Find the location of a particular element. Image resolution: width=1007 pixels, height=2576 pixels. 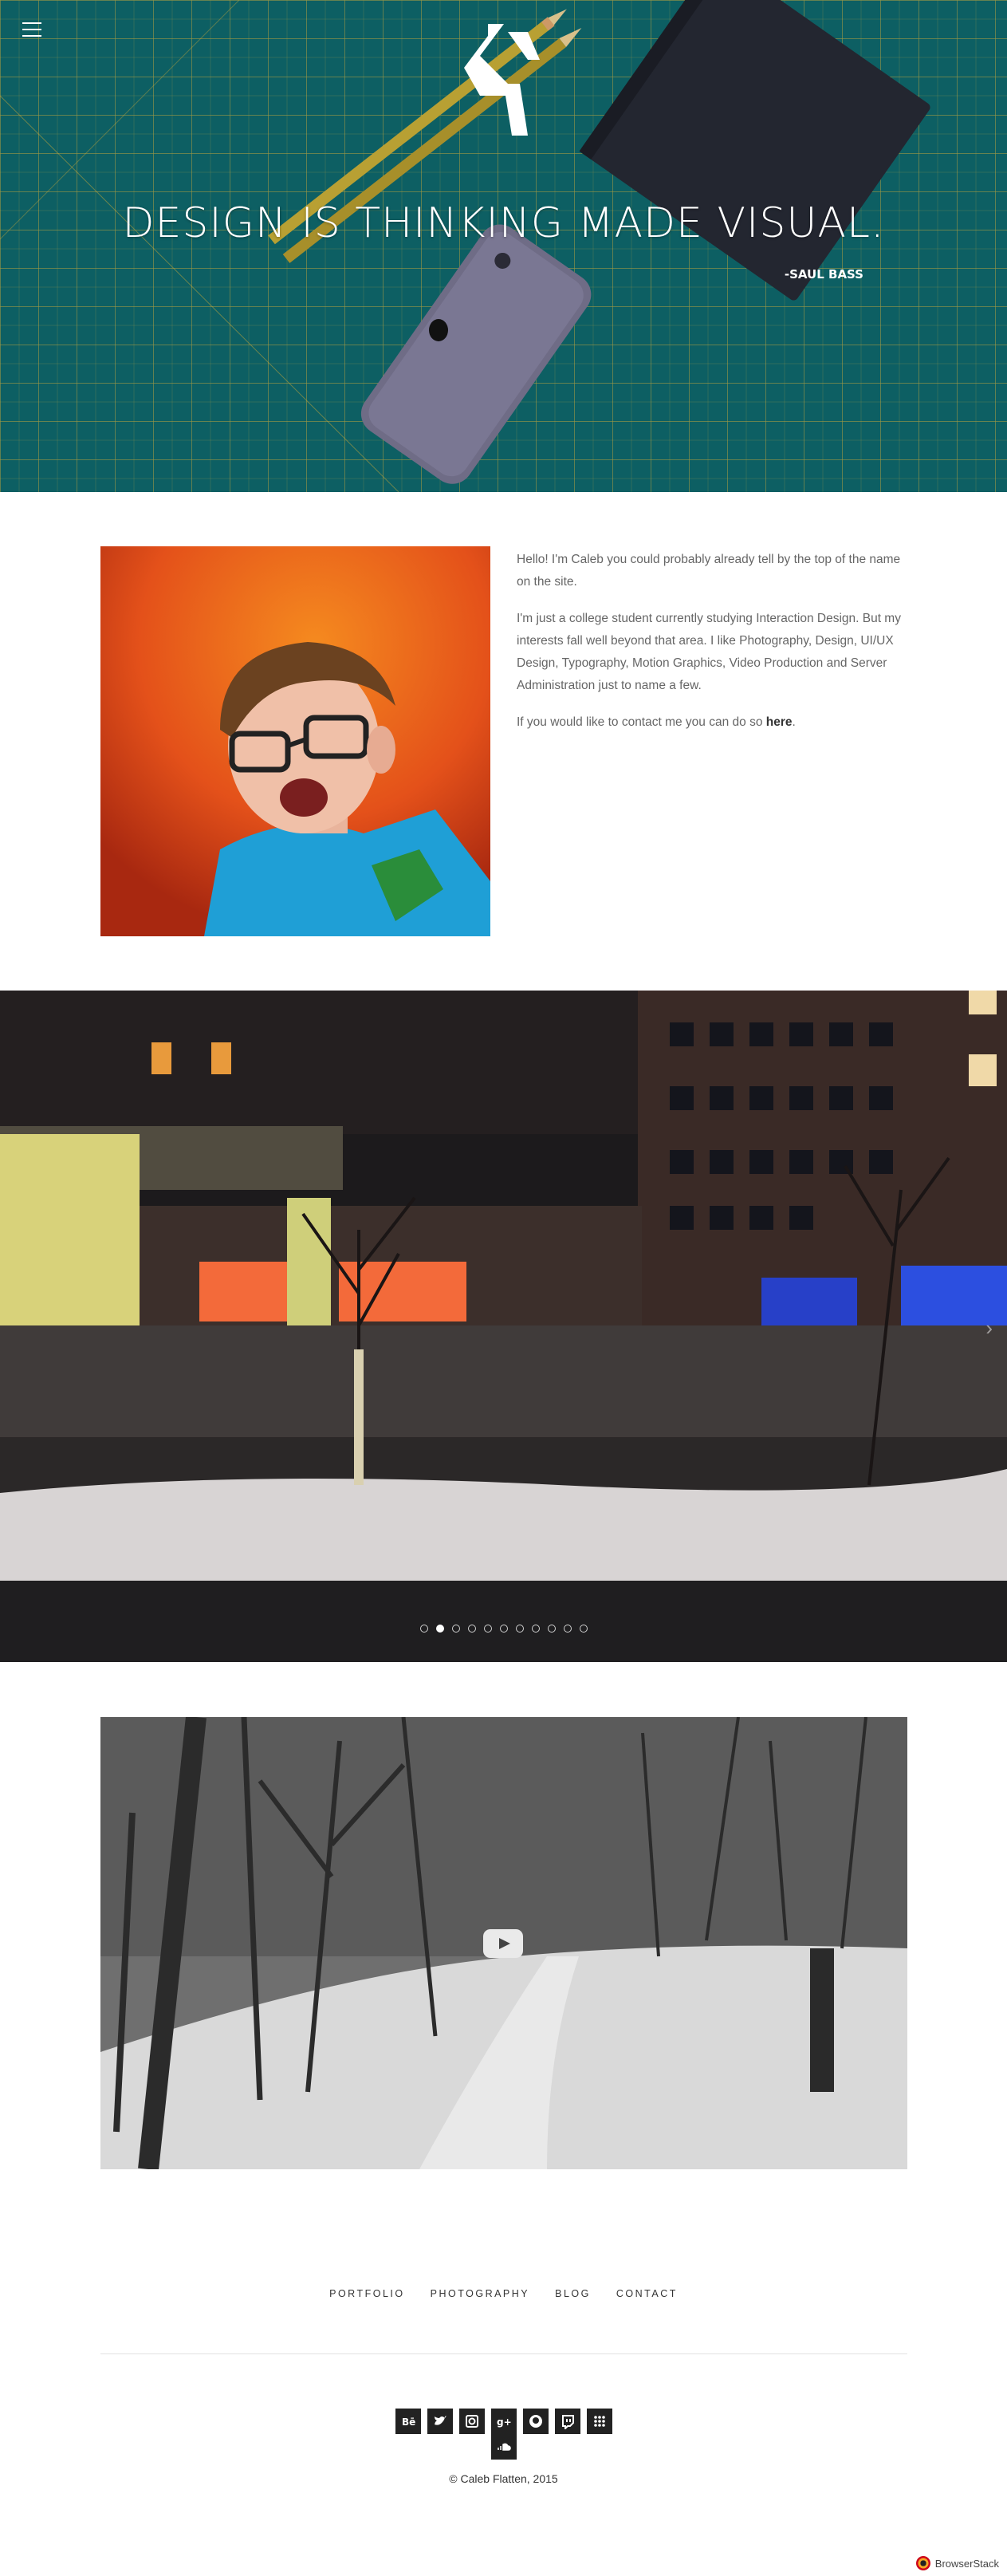

twitch-icon is located at coordinates (567, 2421).